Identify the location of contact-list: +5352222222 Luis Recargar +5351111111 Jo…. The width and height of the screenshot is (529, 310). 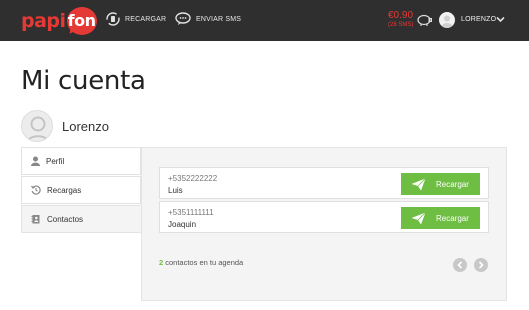
(324, 201).